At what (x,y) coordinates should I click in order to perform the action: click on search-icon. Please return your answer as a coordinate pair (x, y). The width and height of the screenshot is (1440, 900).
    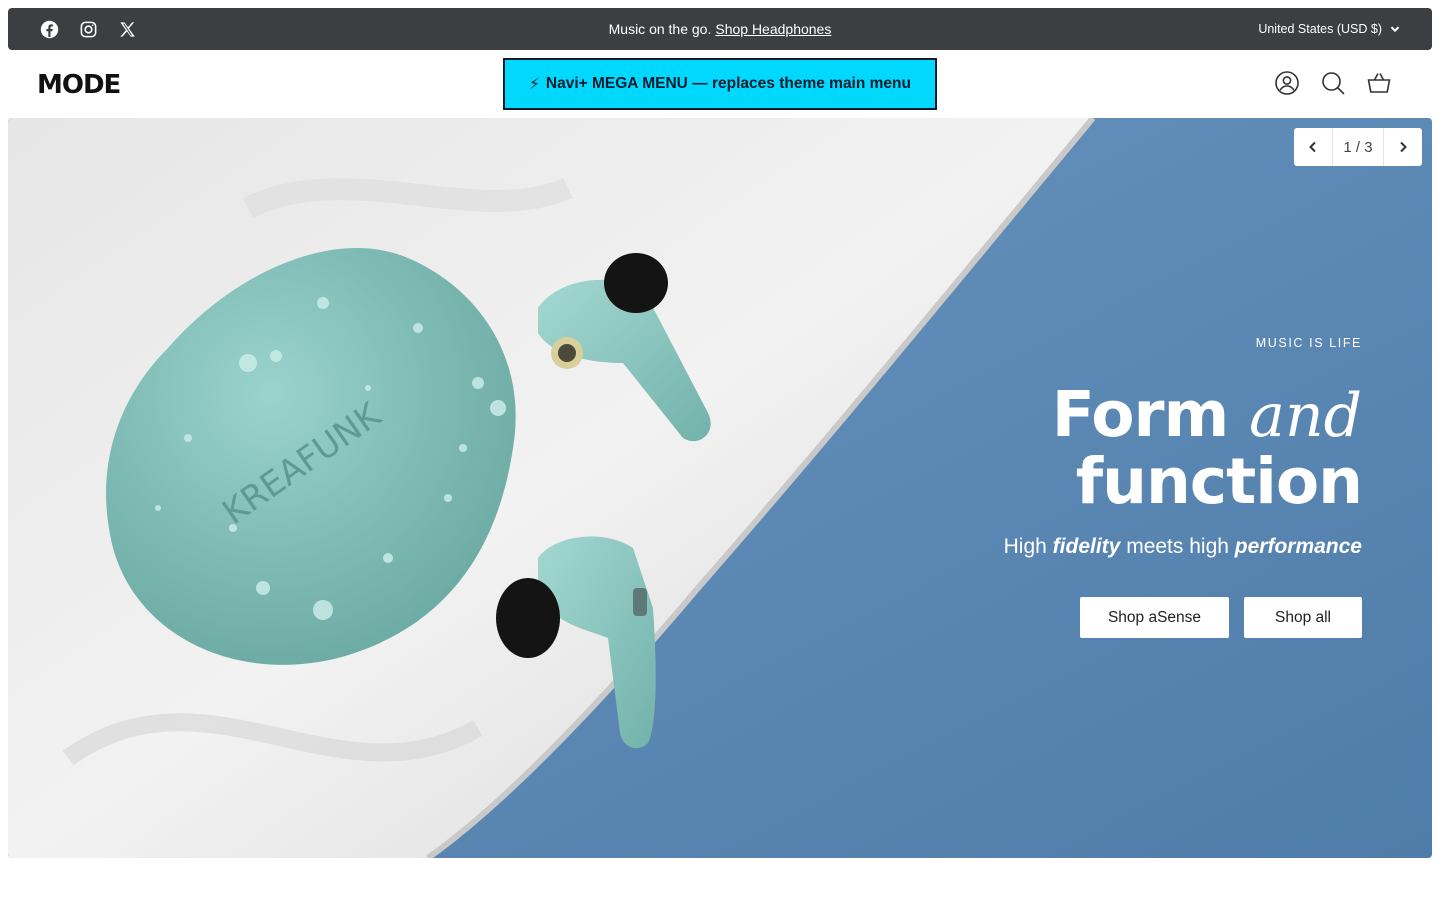
    Looking at the image, I should click on (1333, 83).